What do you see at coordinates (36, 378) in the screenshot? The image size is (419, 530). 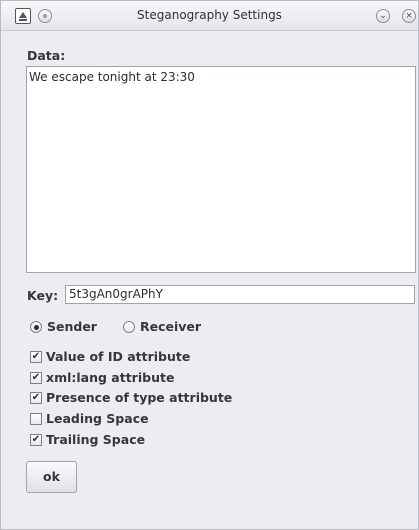 I see `xml-lang-checkbox: ✔` at bounding box center [36, 378].